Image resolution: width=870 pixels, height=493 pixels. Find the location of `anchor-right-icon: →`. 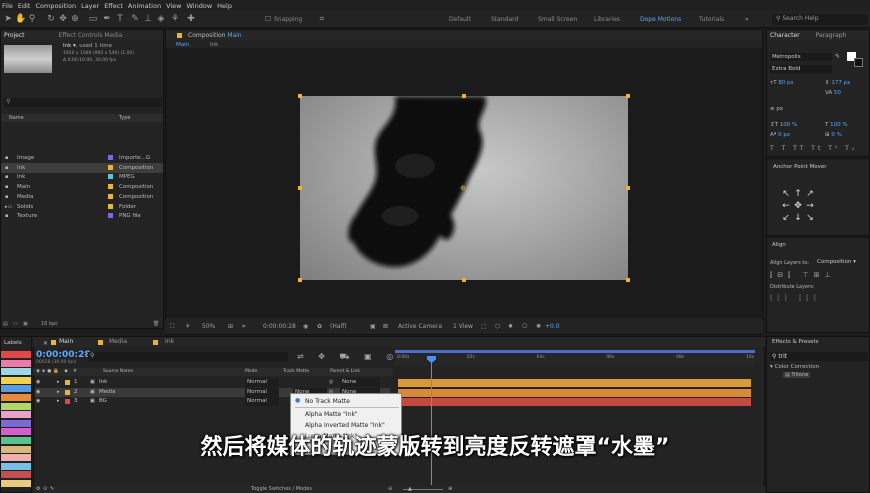

anchor-right-icon: → is located at coordinates (810, 206).